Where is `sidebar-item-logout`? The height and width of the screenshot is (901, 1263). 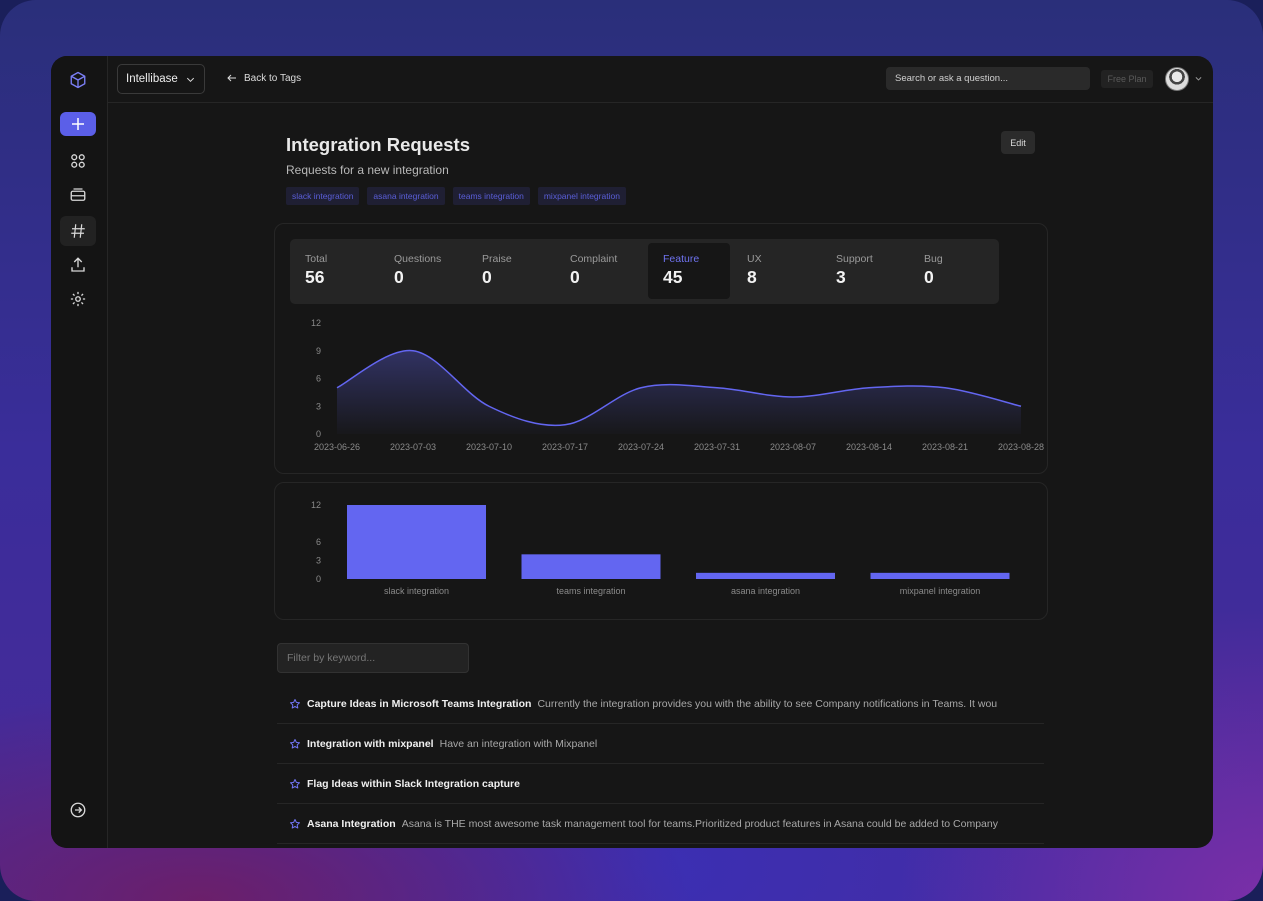
sidebar-item-logout is located at coordinates (78, 810).